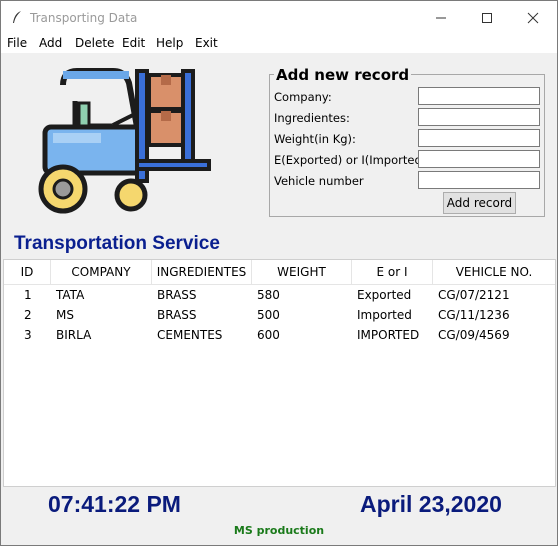 The width and height of the screenshot is (558, 546). What do you see at coordinates (17, 17) in the screenshot?
I see `feather-icon` at bounding box center [17, 17].